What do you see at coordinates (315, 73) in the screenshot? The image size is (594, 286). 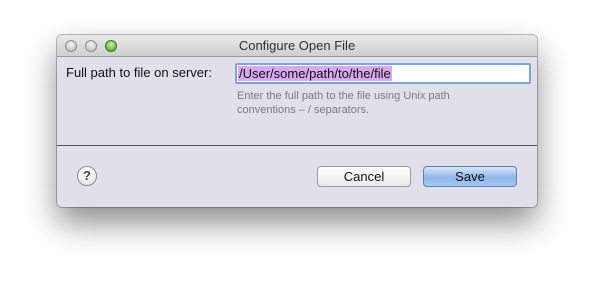 I see `path-input-value: /User/some/path/to/the/file` at bounding box center [315, 73].